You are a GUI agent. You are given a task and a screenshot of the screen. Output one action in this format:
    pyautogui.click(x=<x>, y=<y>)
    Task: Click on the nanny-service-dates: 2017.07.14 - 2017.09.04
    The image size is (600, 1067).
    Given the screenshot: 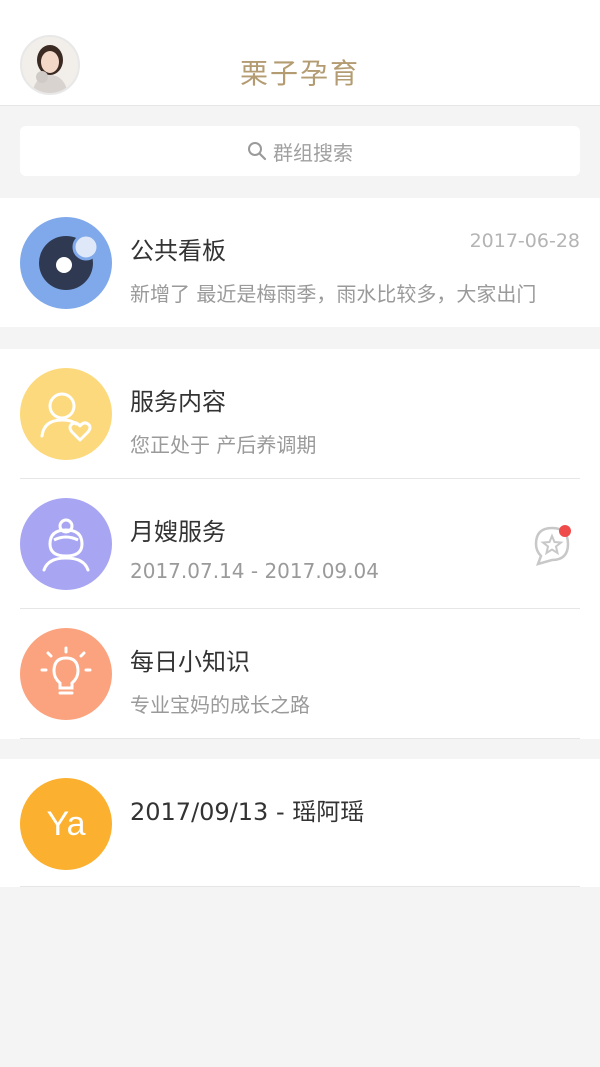 What is the action you would take?
    pyautogui.click(x=254, y=571)
    